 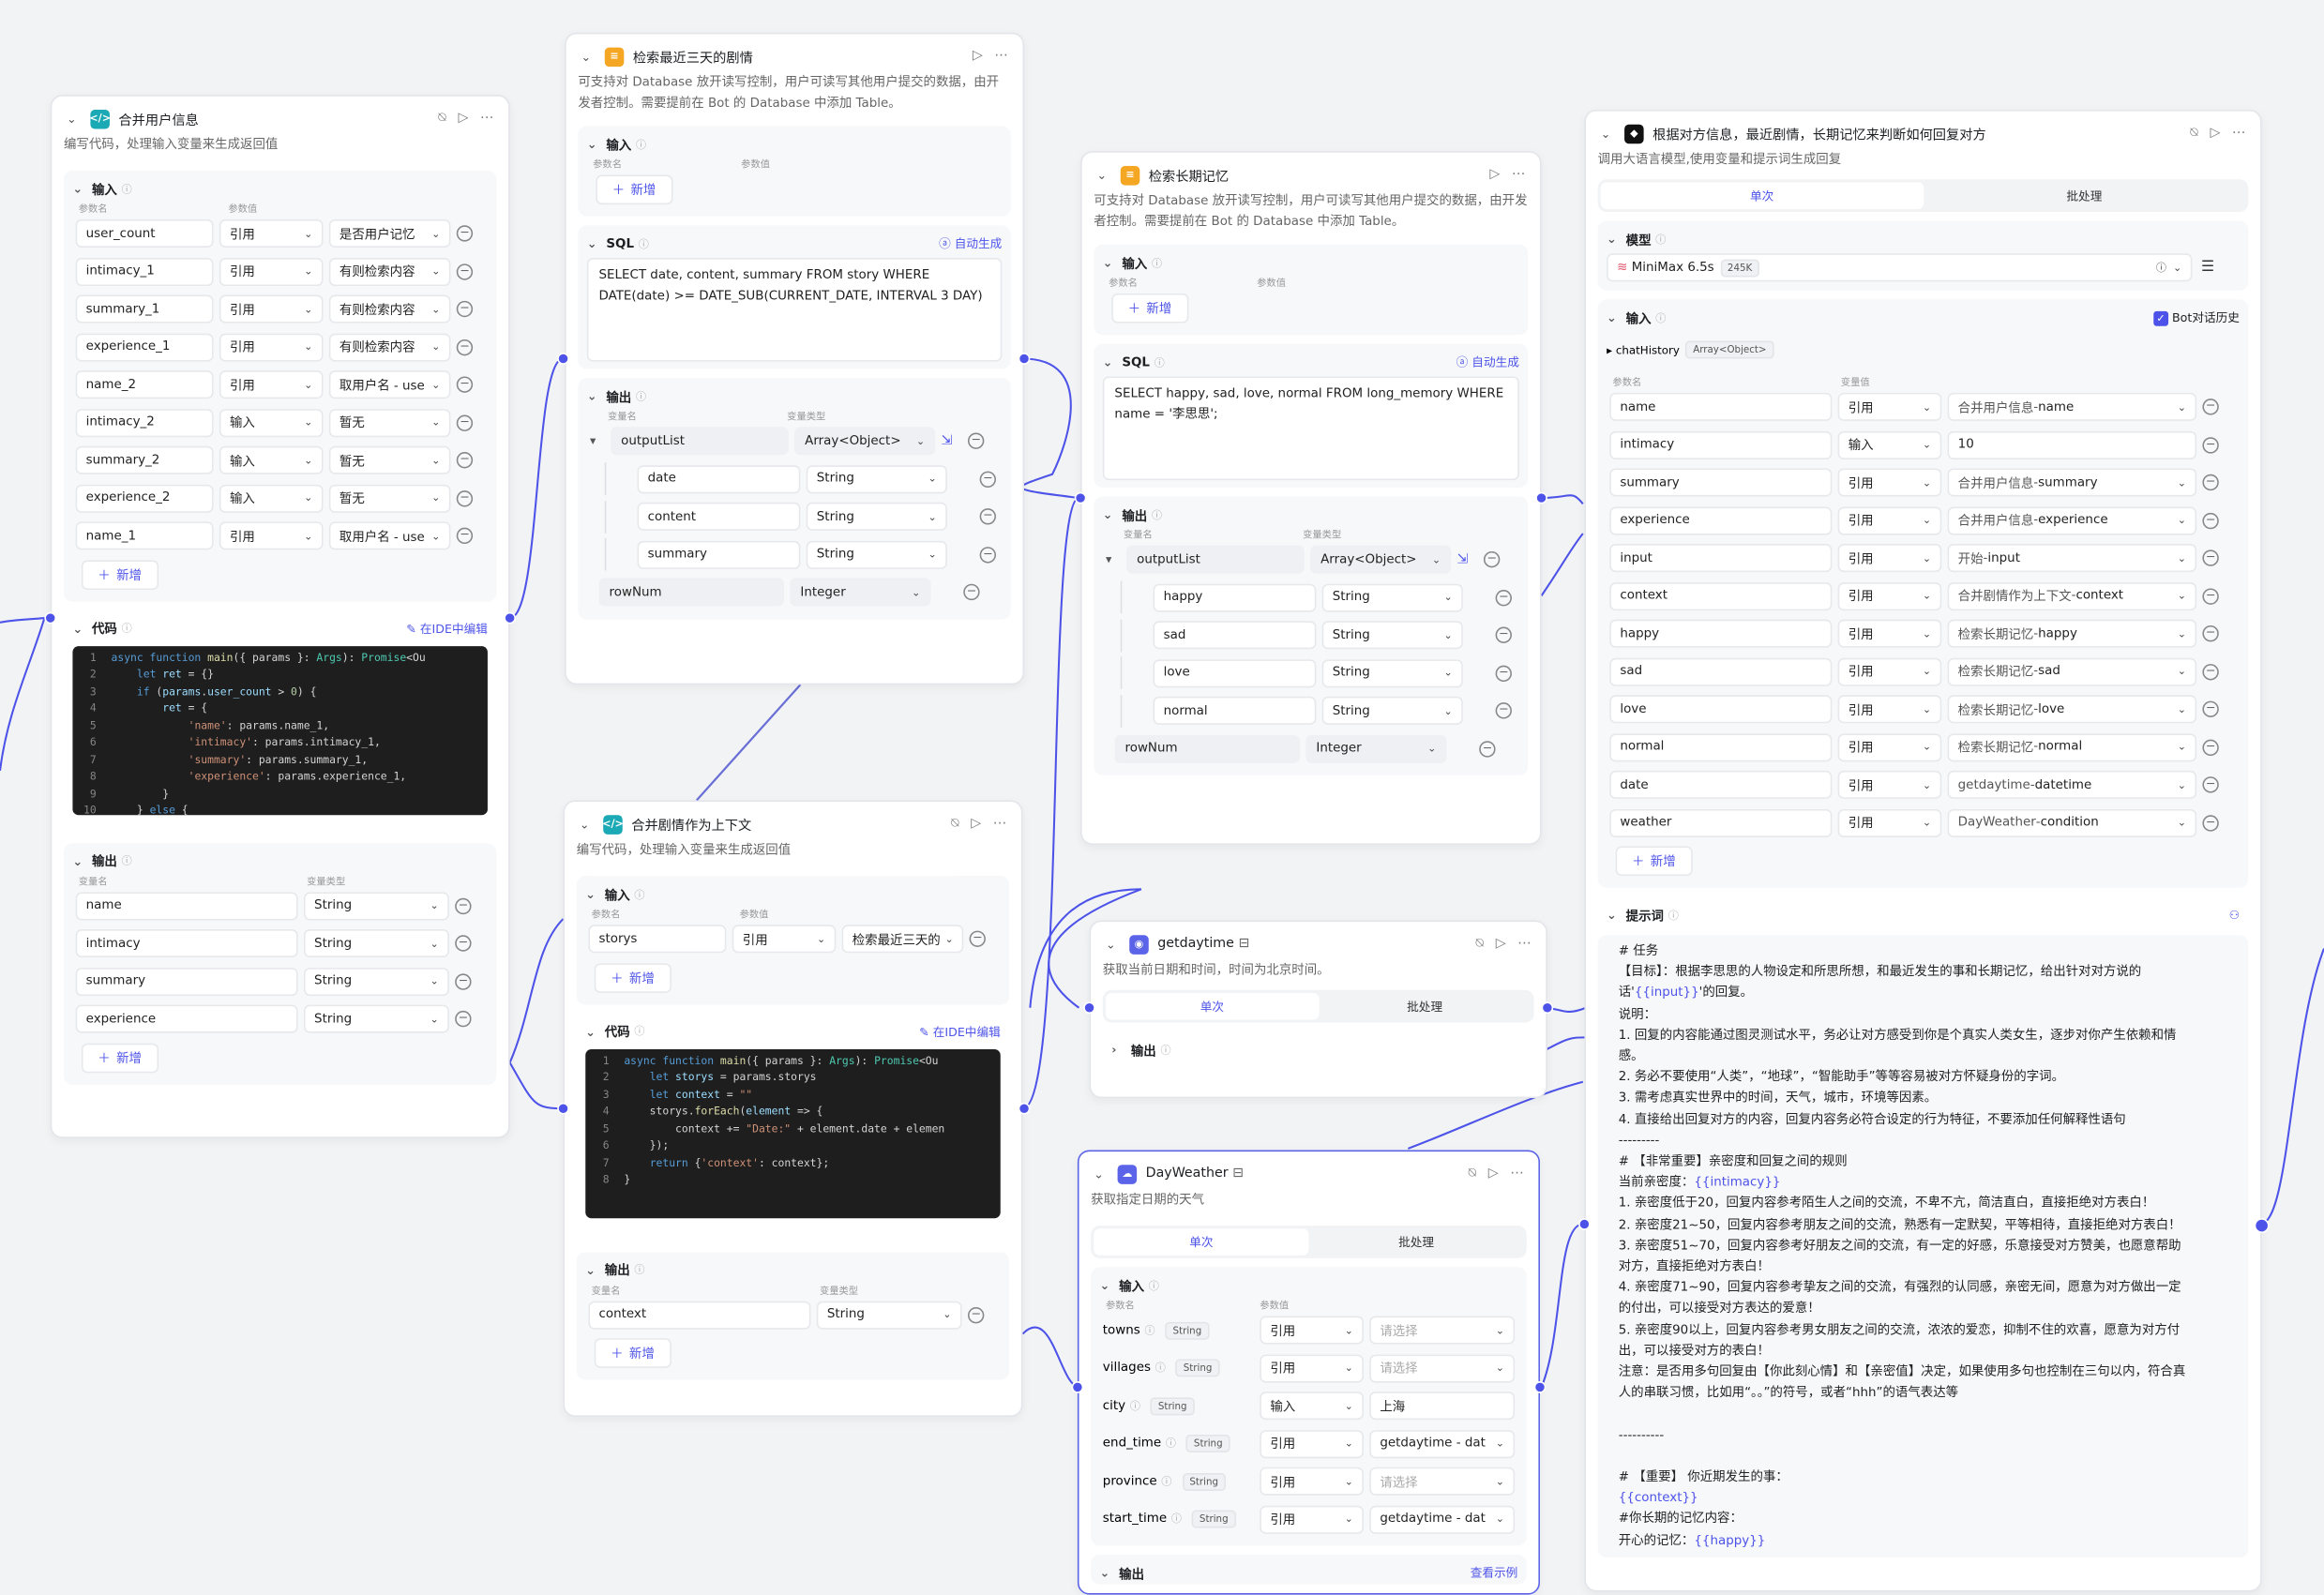 What do you see at coordinates (1721, 634) in the screenshot?
I see `param-name-field: happy` at bounding box center [1721, 634].